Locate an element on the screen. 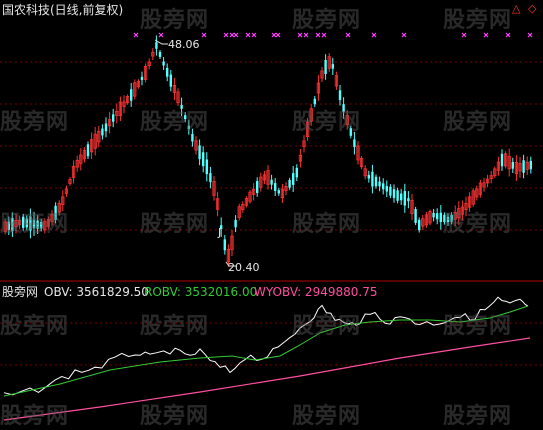 This screenshot has height=430, width=543. obv-value: OBV: 3561829.50 is located at coordinates (96, 292).